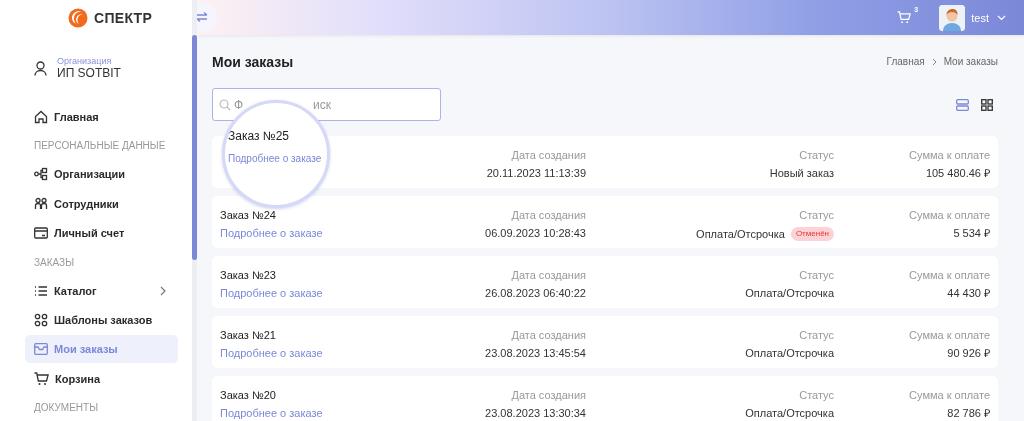  I want to click on order-date: 26.08.2023 06:40:22, so click(535, 293).